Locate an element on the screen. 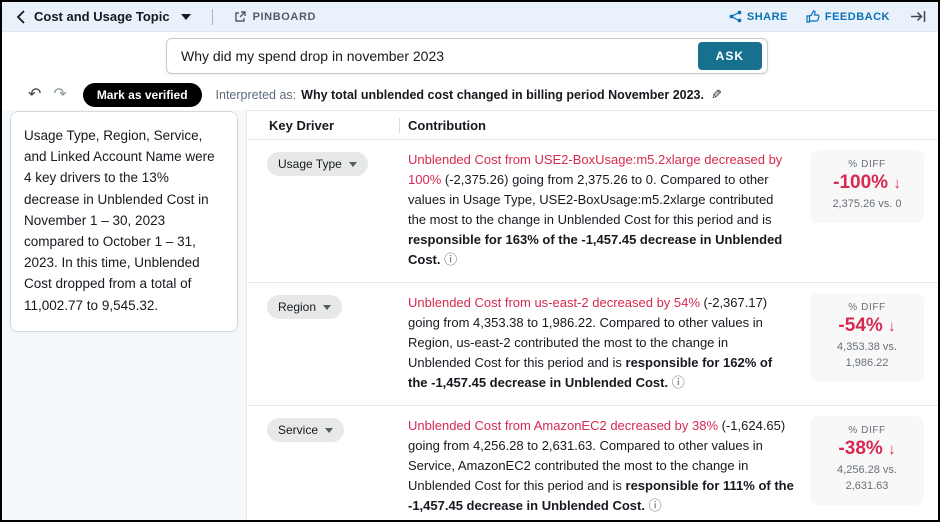 This screenshot has height=522, width=940. percent-diff-card: % DIFF -54% ↓ 4,353.38 vs. 1,986.22 is located at coordinates (867, 337).